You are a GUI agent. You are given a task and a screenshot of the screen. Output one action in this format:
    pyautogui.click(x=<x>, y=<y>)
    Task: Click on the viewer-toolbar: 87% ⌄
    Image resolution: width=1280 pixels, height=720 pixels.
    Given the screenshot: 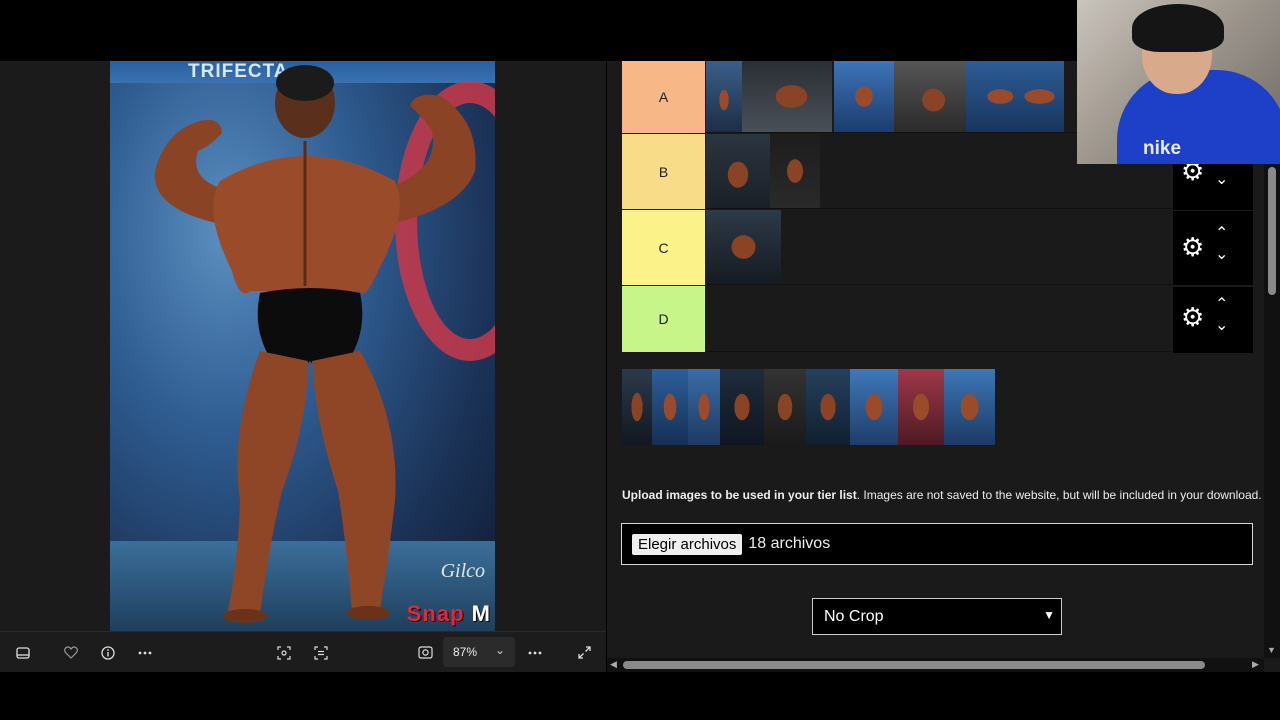 What is the action you would take?
    pyautogui.click(x=303, y=651)
    